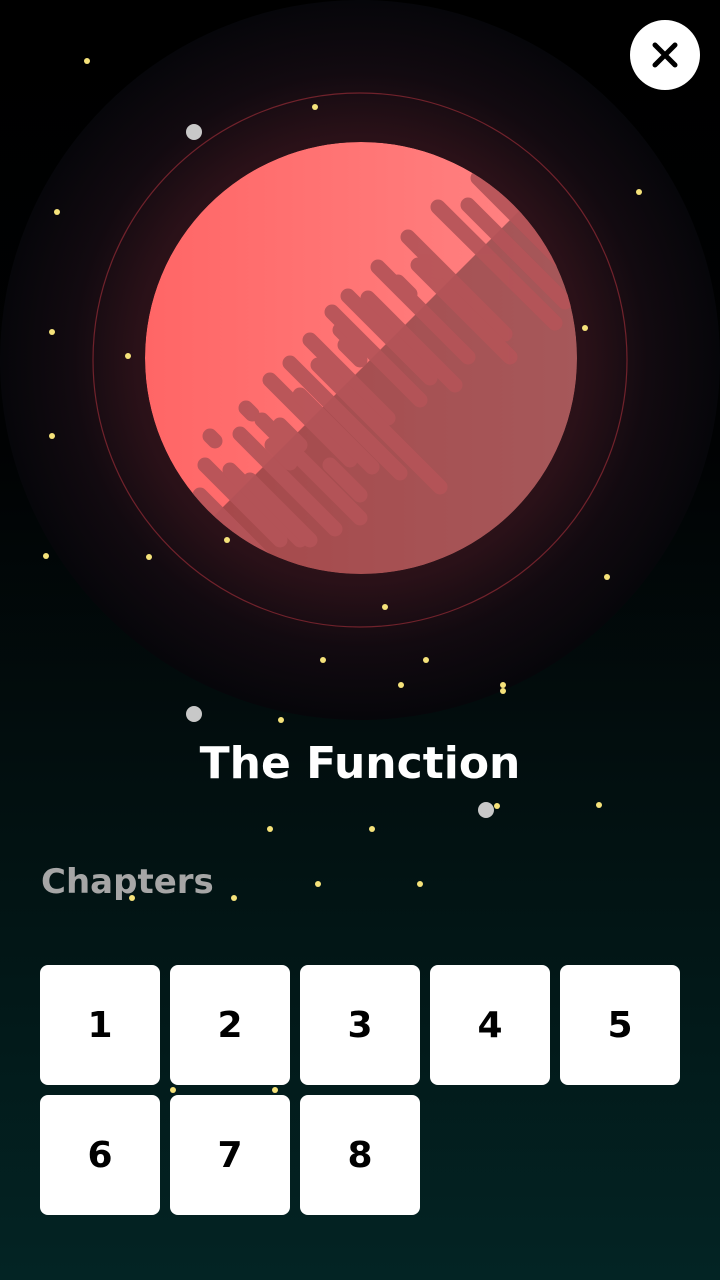 This screenshot has height=1280, width=720. What do you see at coordinates (230, 1155) in the screenshot?
I see `chapter-button-7: 7` at bounding box center [230, 1155].